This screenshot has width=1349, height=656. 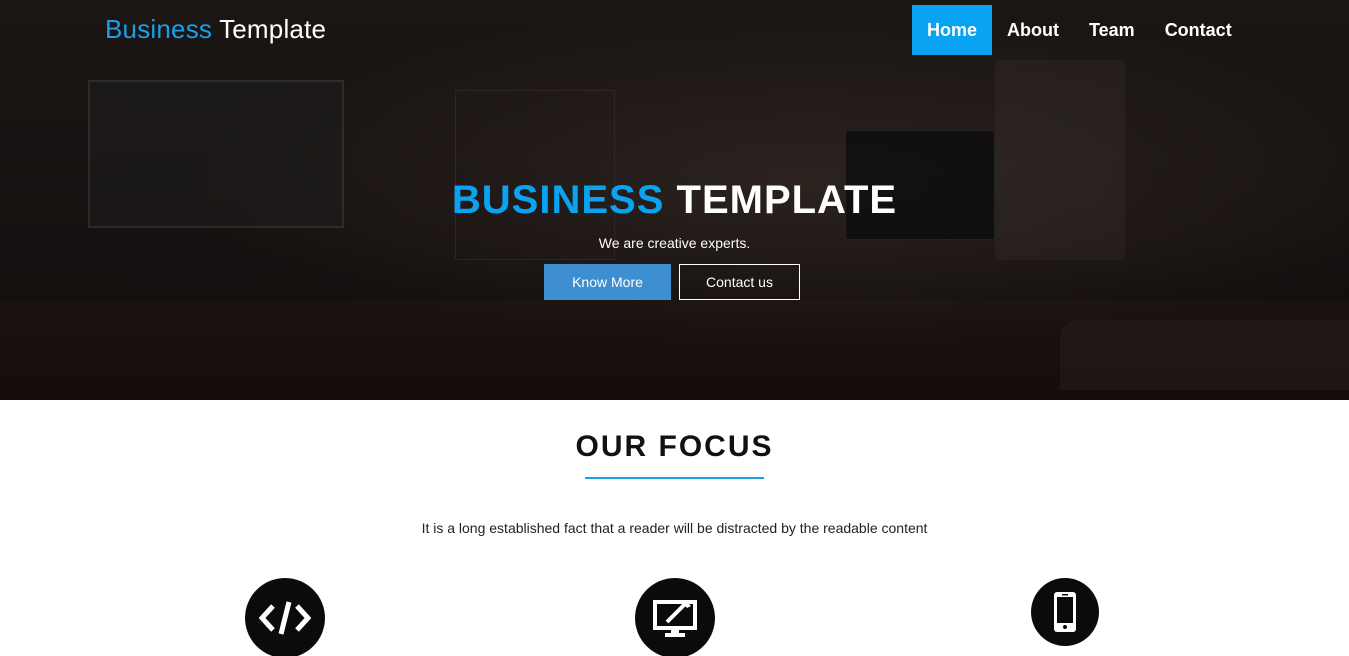 What do you see at coordinates (1033, 30) in the screenshot?
I see `nav-about: About` at bounding box center [1033, 30].